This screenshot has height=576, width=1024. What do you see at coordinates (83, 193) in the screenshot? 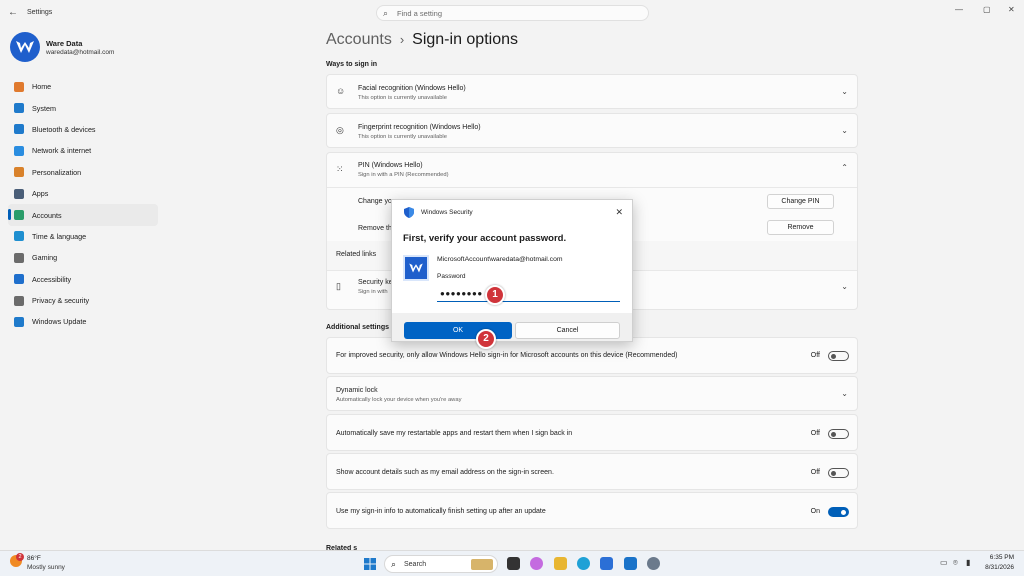
I see `sidebar-item-apps: Apps` at bounding box center [83, 193].